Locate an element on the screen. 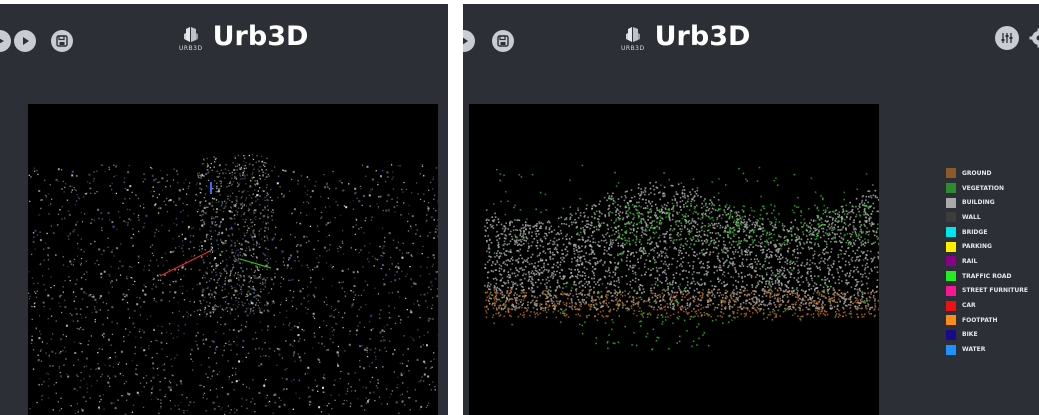 This screenshot has height=415, width=1039. legend-item: PARKING is located at coordinates (987, 246).